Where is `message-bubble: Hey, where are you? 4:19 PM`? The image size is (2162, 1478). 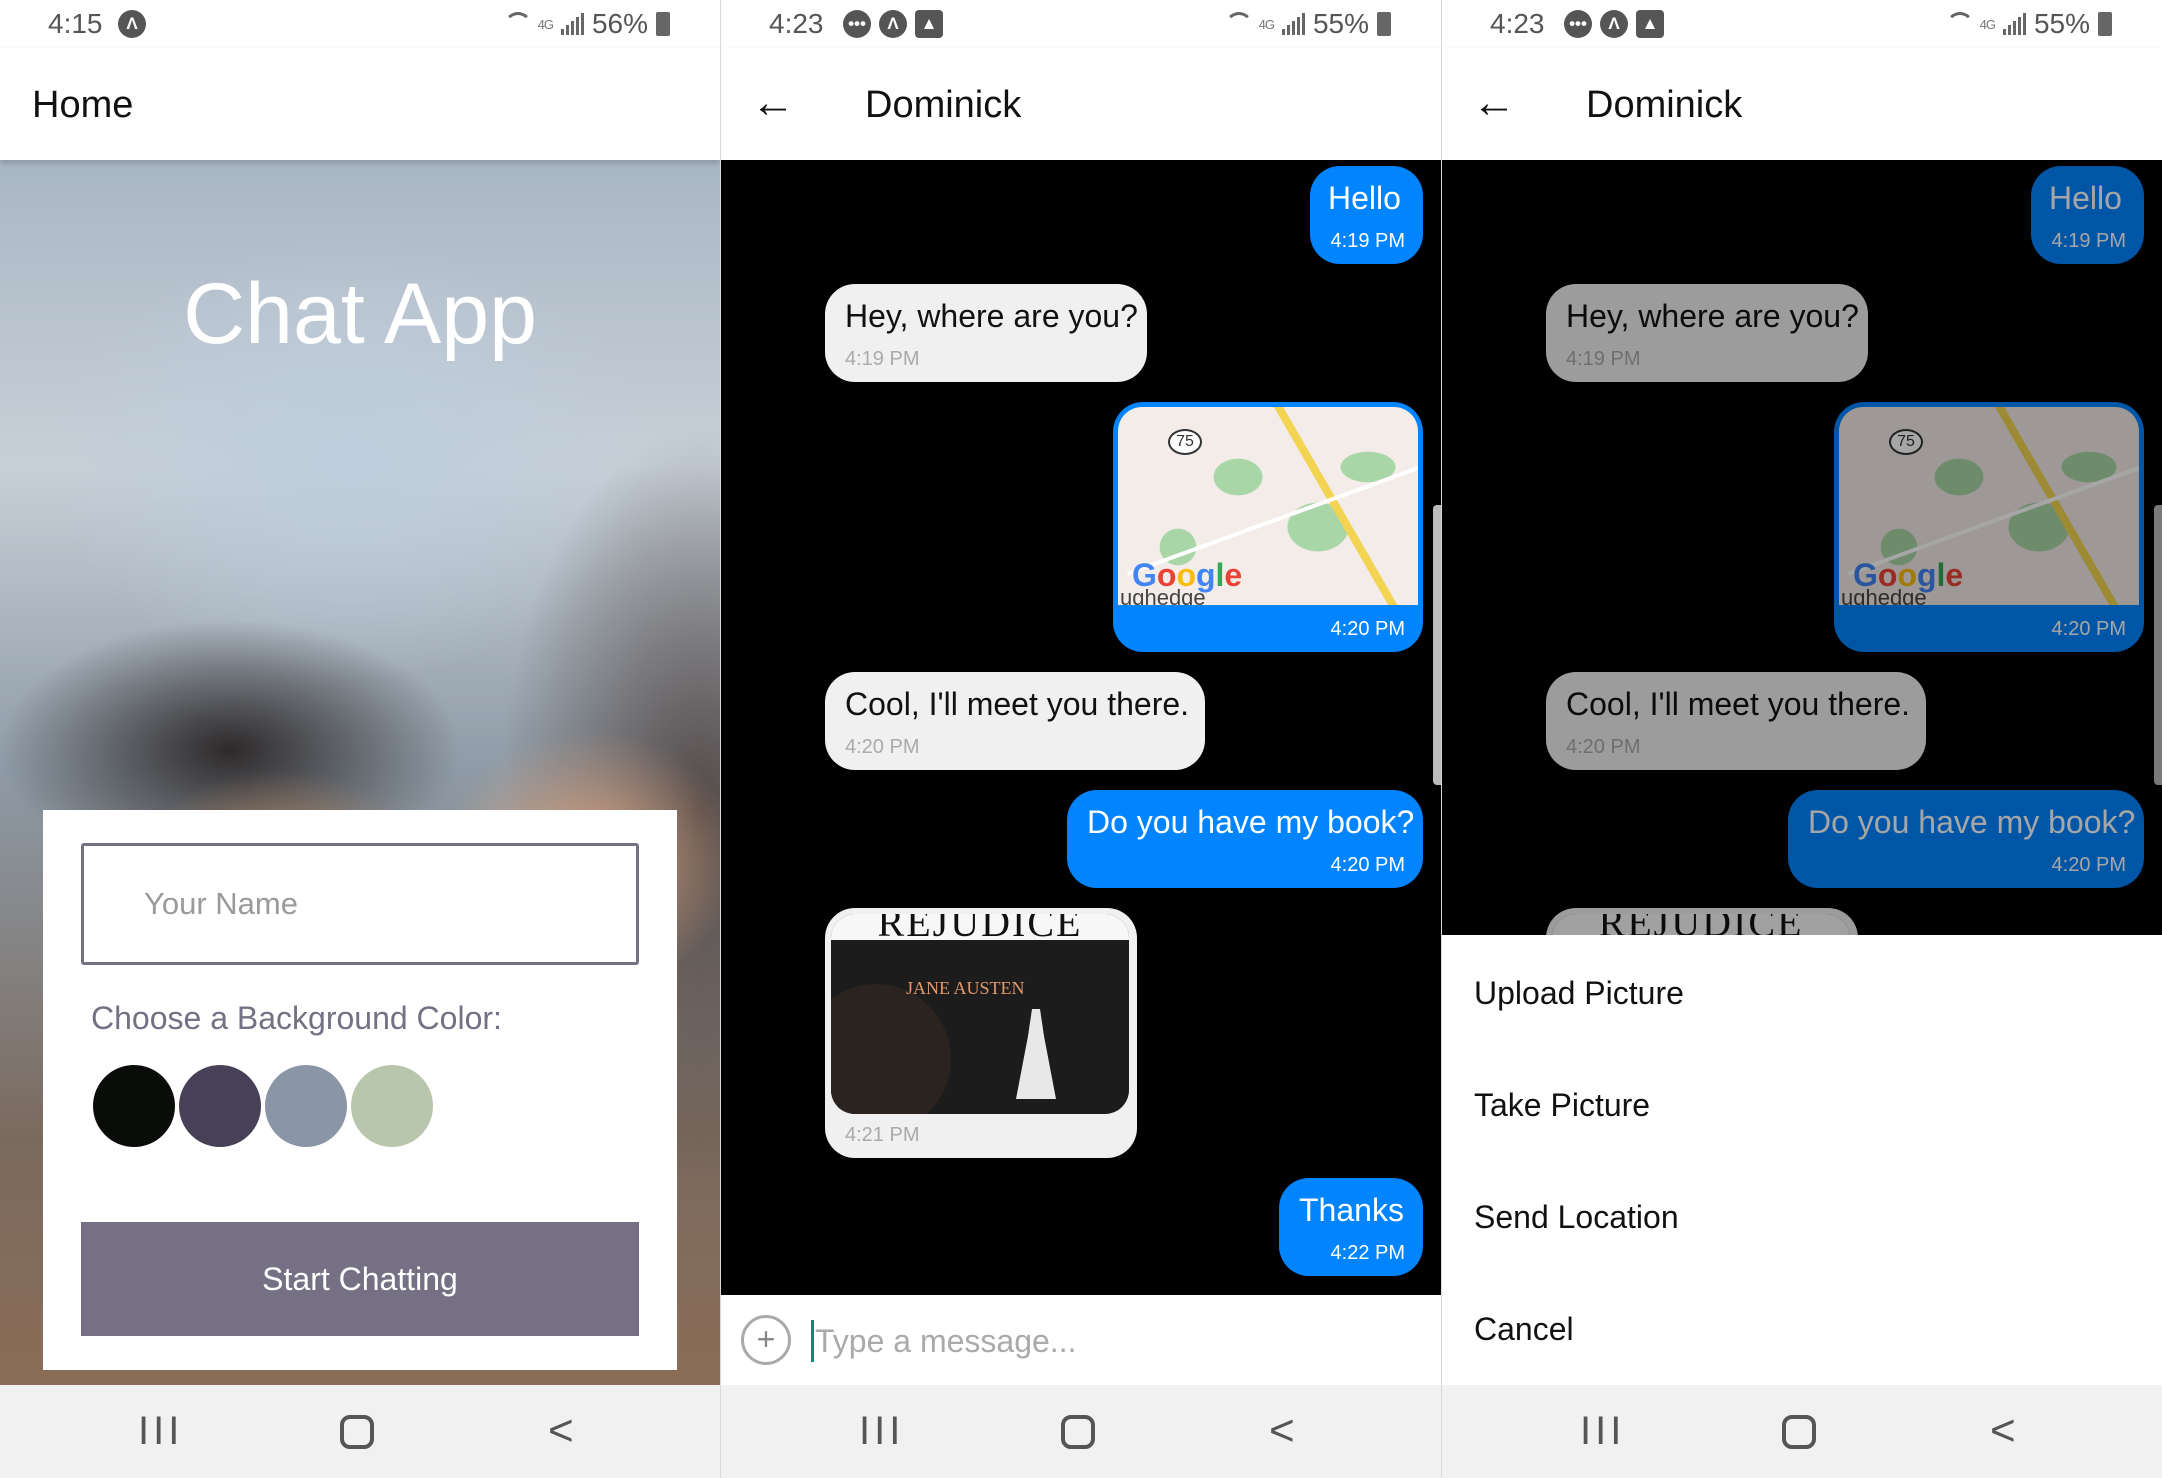
message-bubble: Hey, where are you? 4:19 PM is located at coordinates (986, 333).